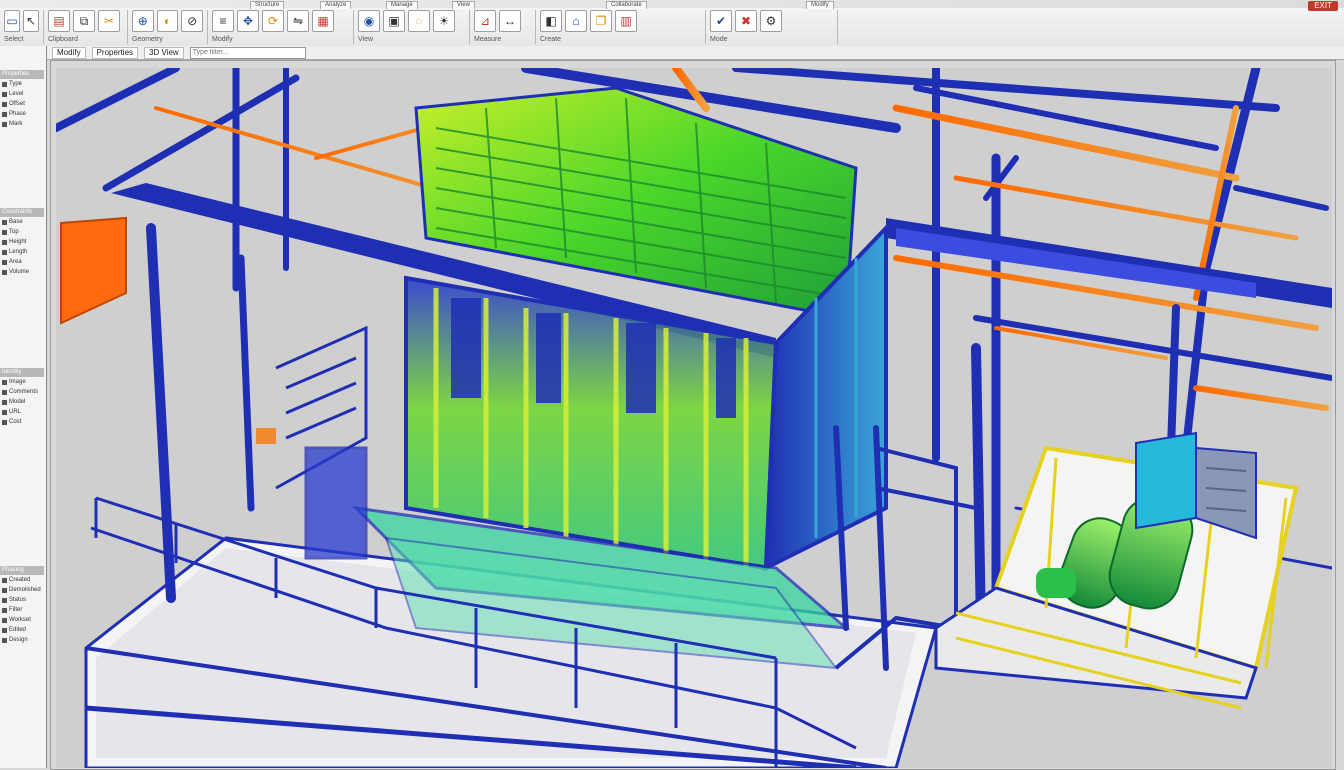 The height and width of the screenshot is (770, 1344). I want to click on assembly-icon: ▥, so click(626, 21).